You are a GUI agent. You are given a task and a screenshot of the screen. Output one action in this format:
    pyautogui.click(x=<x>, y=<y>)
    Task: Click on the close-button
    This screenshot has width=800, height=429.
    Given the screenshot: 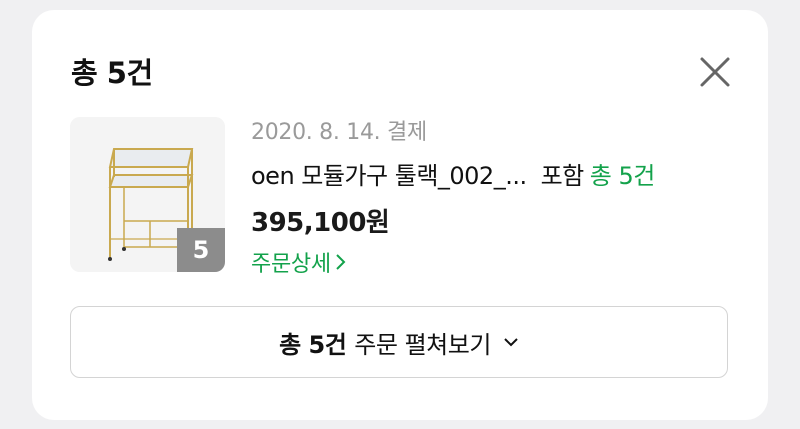 What is the action you would take?
    pyautogui.click(x=715, y=72)
    